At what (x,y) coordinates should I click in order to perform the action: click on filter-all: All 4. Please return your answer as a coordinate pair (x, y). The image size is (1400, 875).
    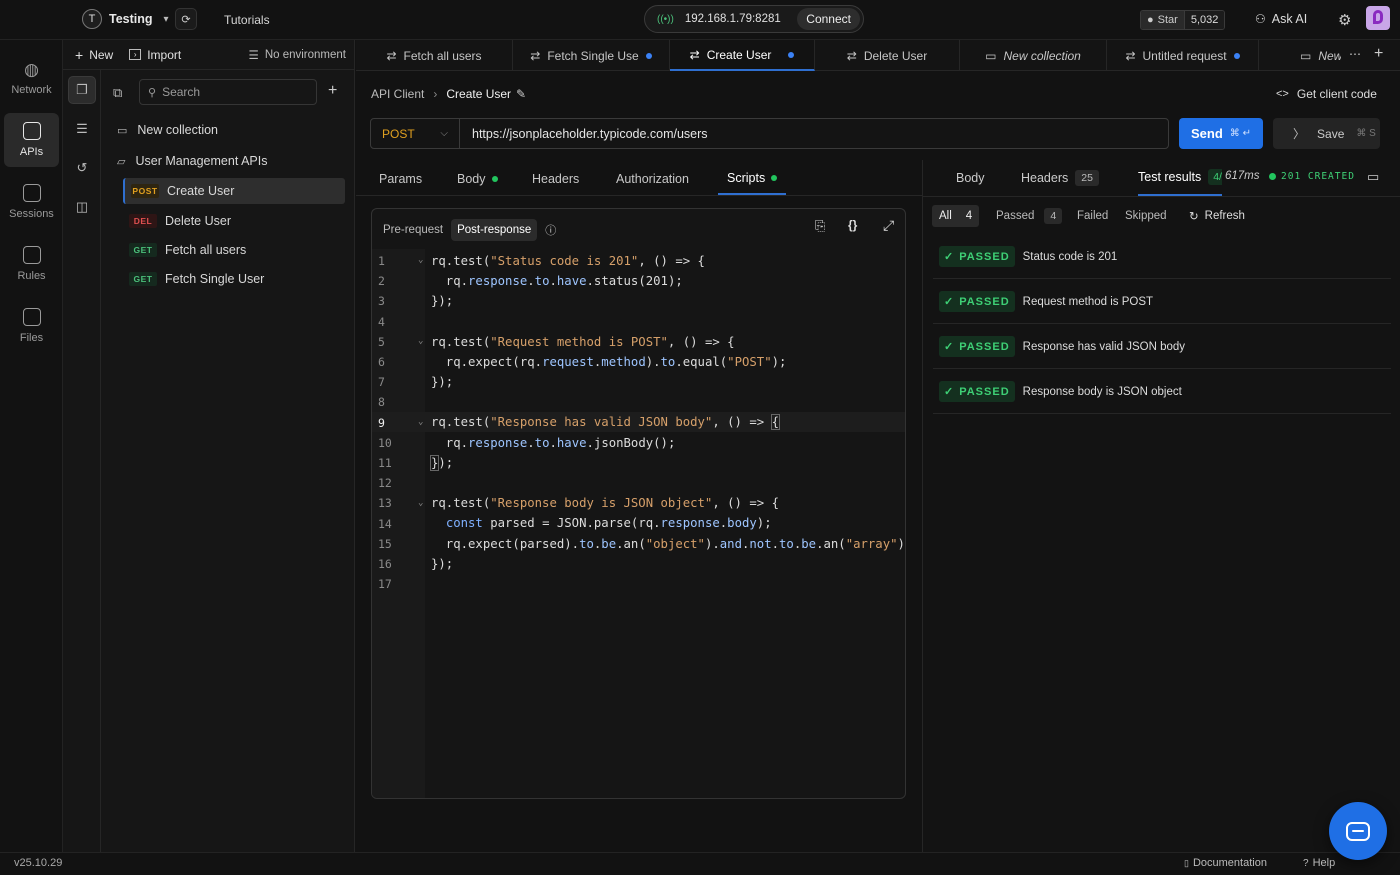
    Looking at the image, I should click on (956, 216).